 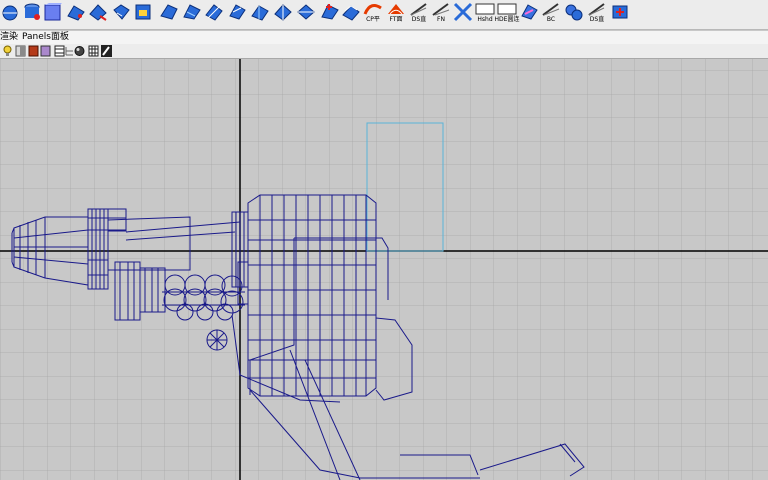 What do you see at coordinates (329, 14) in the screenshot?
I see `revolve-surface-icon` at bounding box center [329, 14].